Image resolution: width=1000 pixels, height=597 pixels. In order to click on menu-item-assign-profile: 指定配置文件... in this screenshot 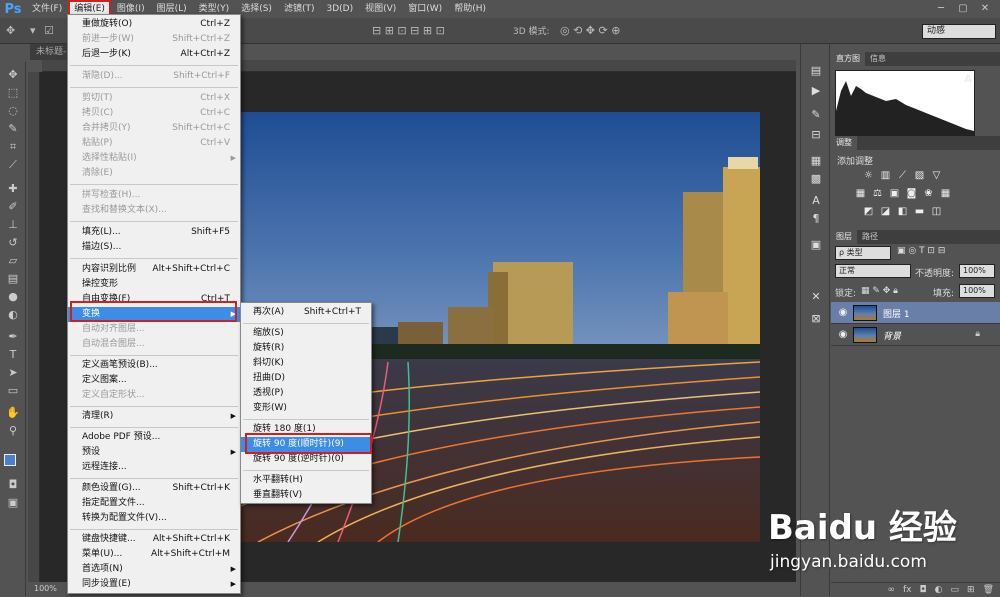, I will do `click(154, 503)`.